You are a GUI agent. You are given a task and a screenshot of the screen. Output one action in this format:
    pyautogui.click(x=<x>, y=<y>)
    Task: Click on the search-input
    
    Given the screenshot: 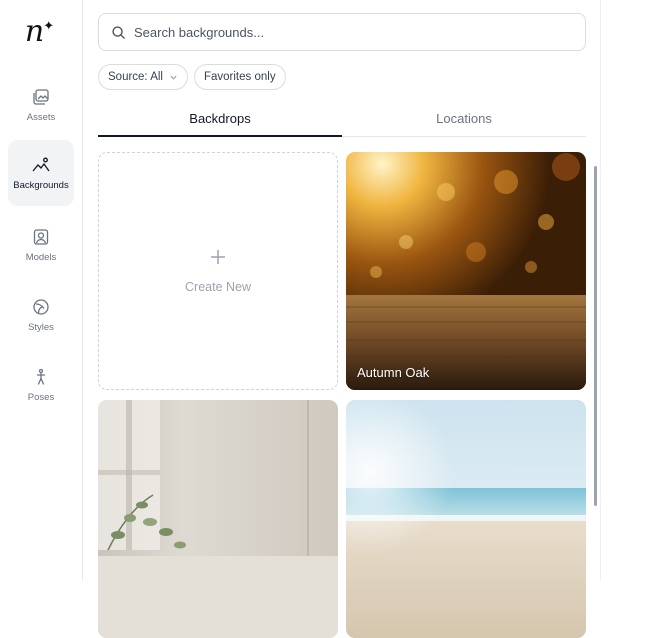 What is the action you would take?
    pyautogui.click(x=359, y=32)
    